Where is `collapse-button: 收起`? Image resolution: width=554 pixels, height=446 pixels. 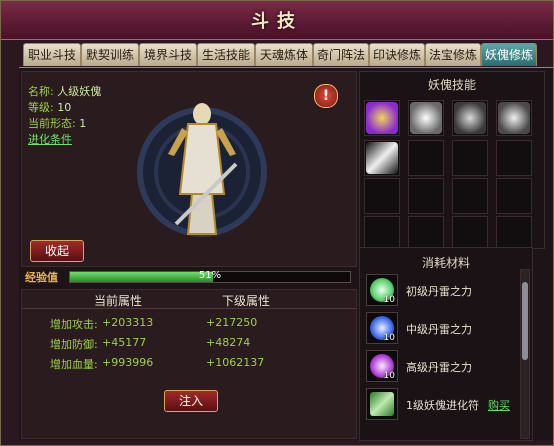 collapse-button: 收起 is located at coordinates (57, 251).